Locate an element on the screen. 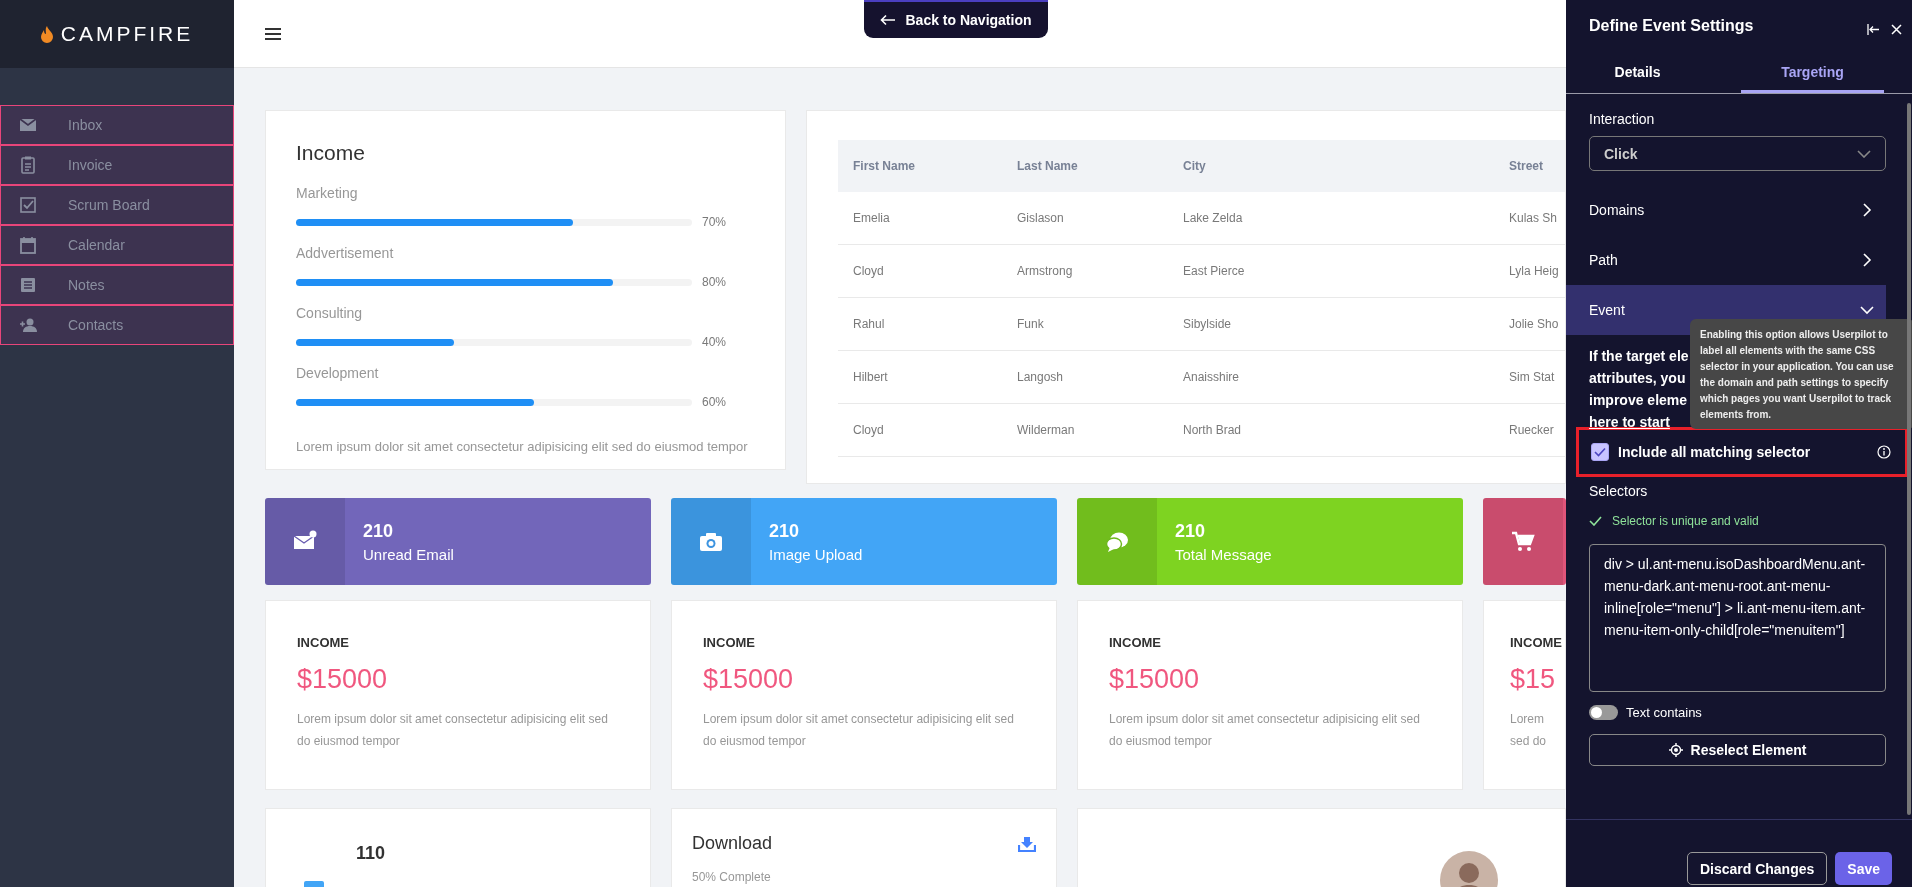 This screenshot has height=887, width=1912. reselect-button: Reselect Element is located at coordinates (1737, 750).